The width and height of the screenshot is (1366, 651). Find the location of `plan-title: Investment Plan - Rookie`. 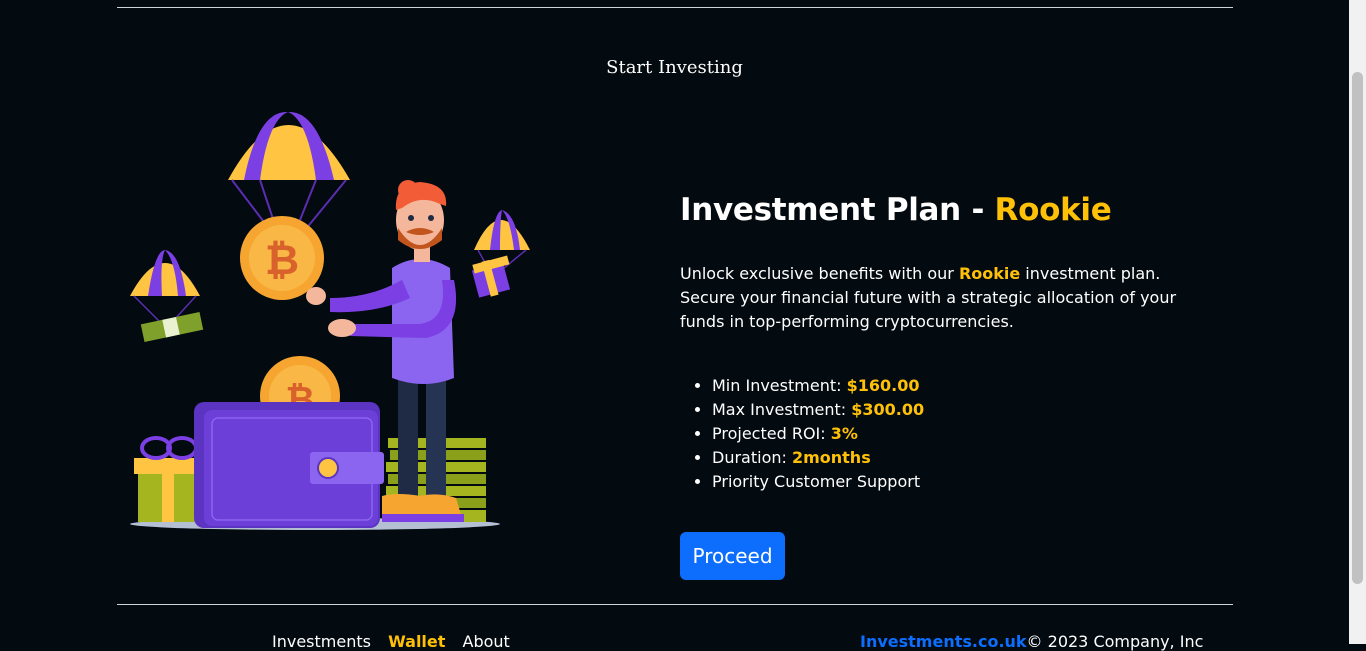

plan-title: Investment Plan - Rookie is located at coordinates (950, 210).